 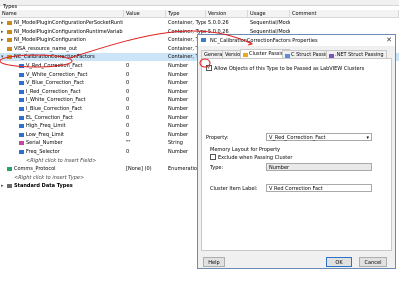 What do you see at coordinates (43, 186) in the screenshot?
I see `cell-name: Standard Data Types` at bounding box center [43, 186].